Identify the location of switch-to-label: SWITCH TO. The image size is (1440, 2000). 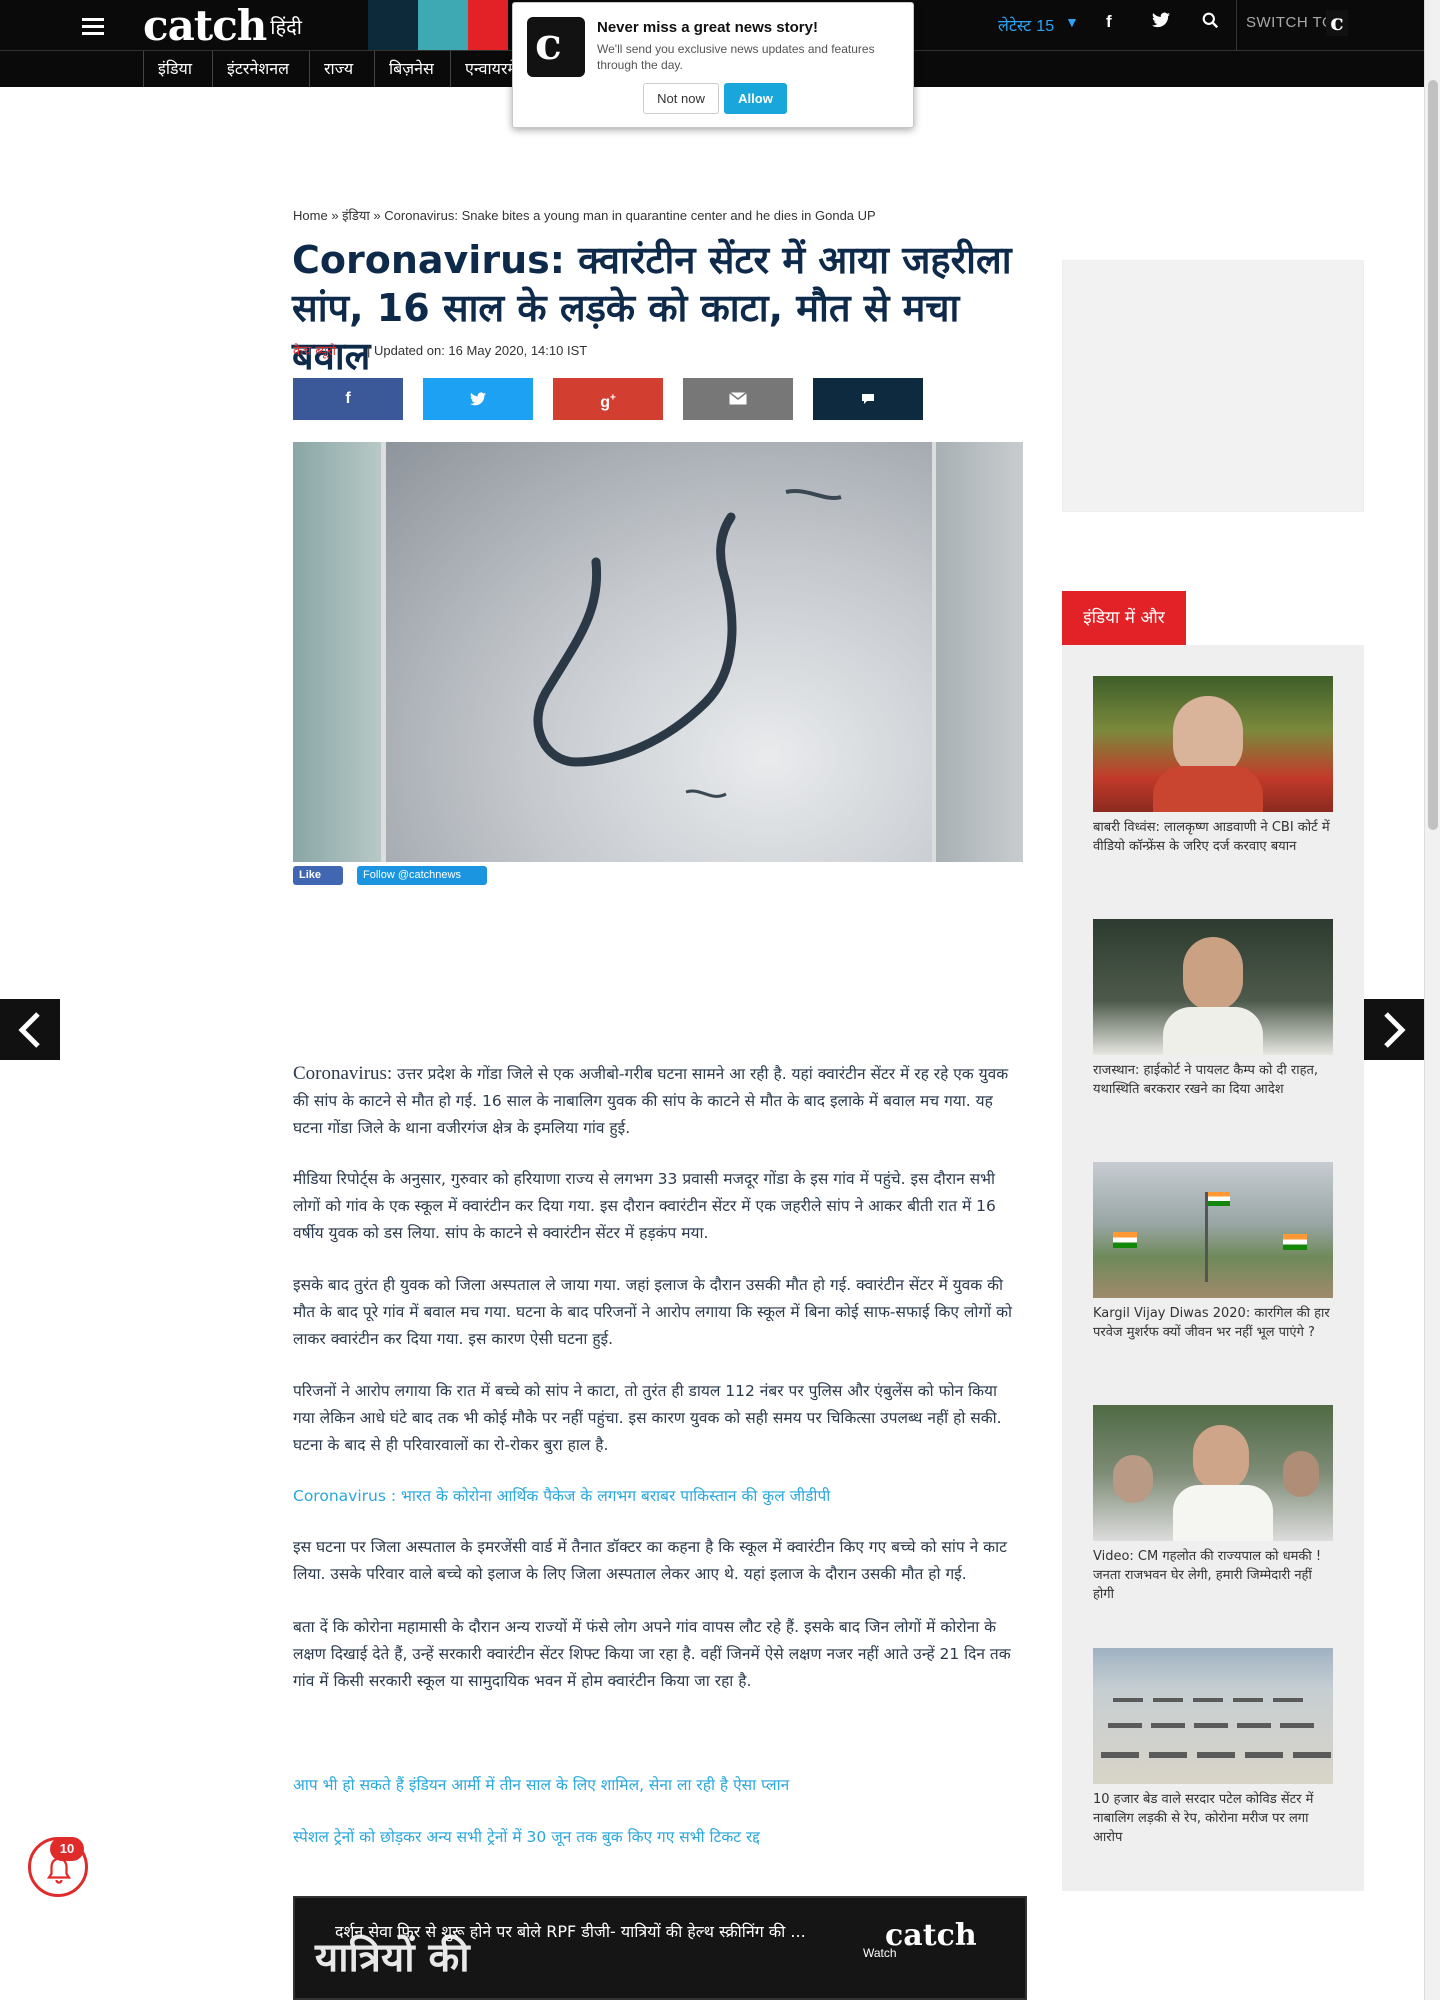
(1290, 22).